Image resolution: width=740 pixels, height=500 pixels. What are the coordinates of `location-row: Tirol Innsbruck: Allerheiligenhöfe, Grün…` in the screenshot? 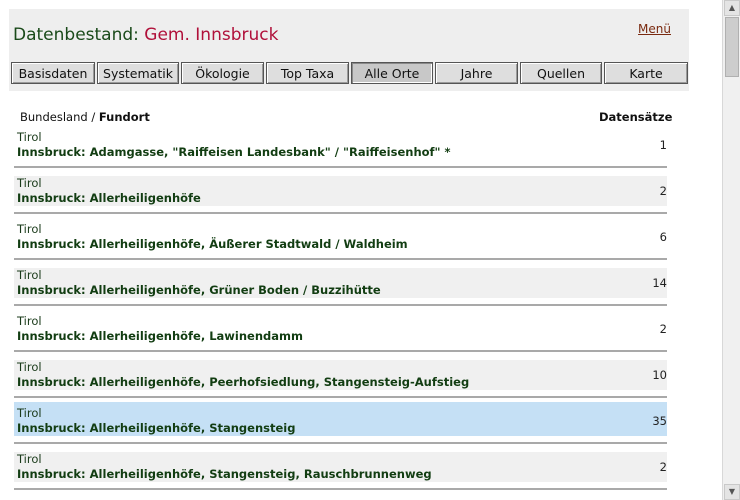 It's located at (340, 287).